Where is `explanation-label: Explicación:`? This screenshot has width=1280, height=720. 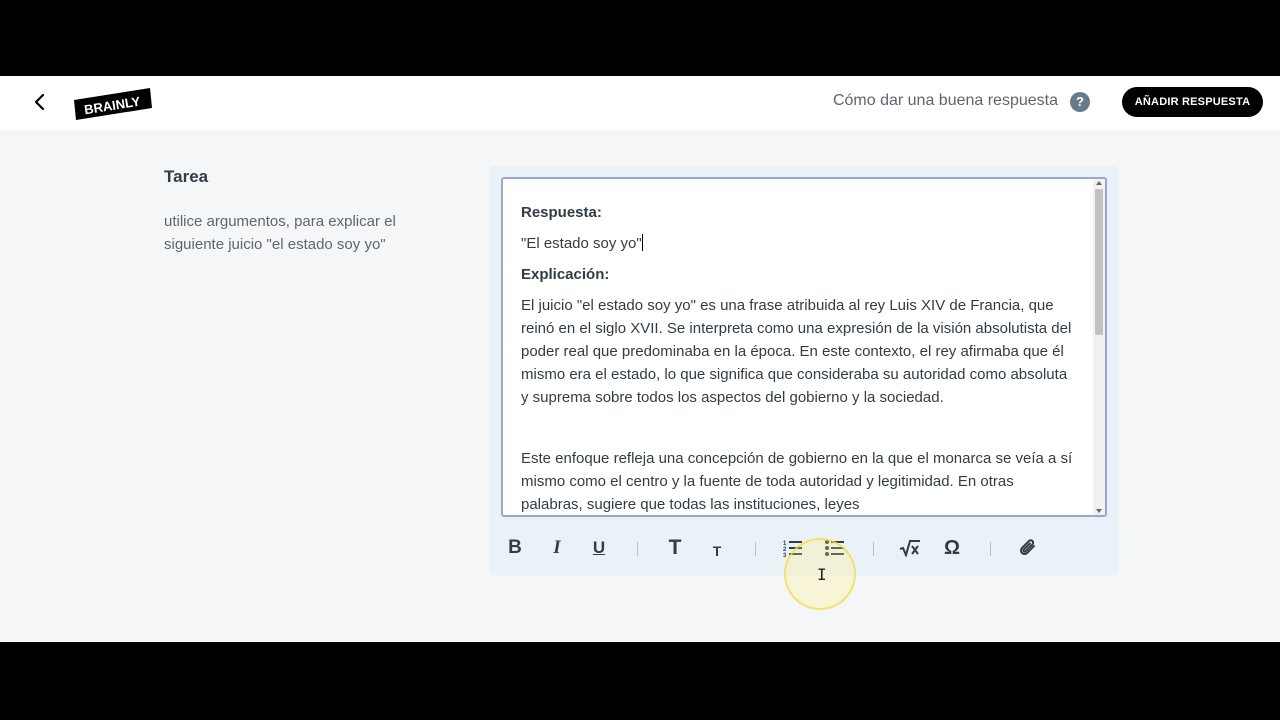 explanation-label: Explicación: is located at coordinates (565, 274).